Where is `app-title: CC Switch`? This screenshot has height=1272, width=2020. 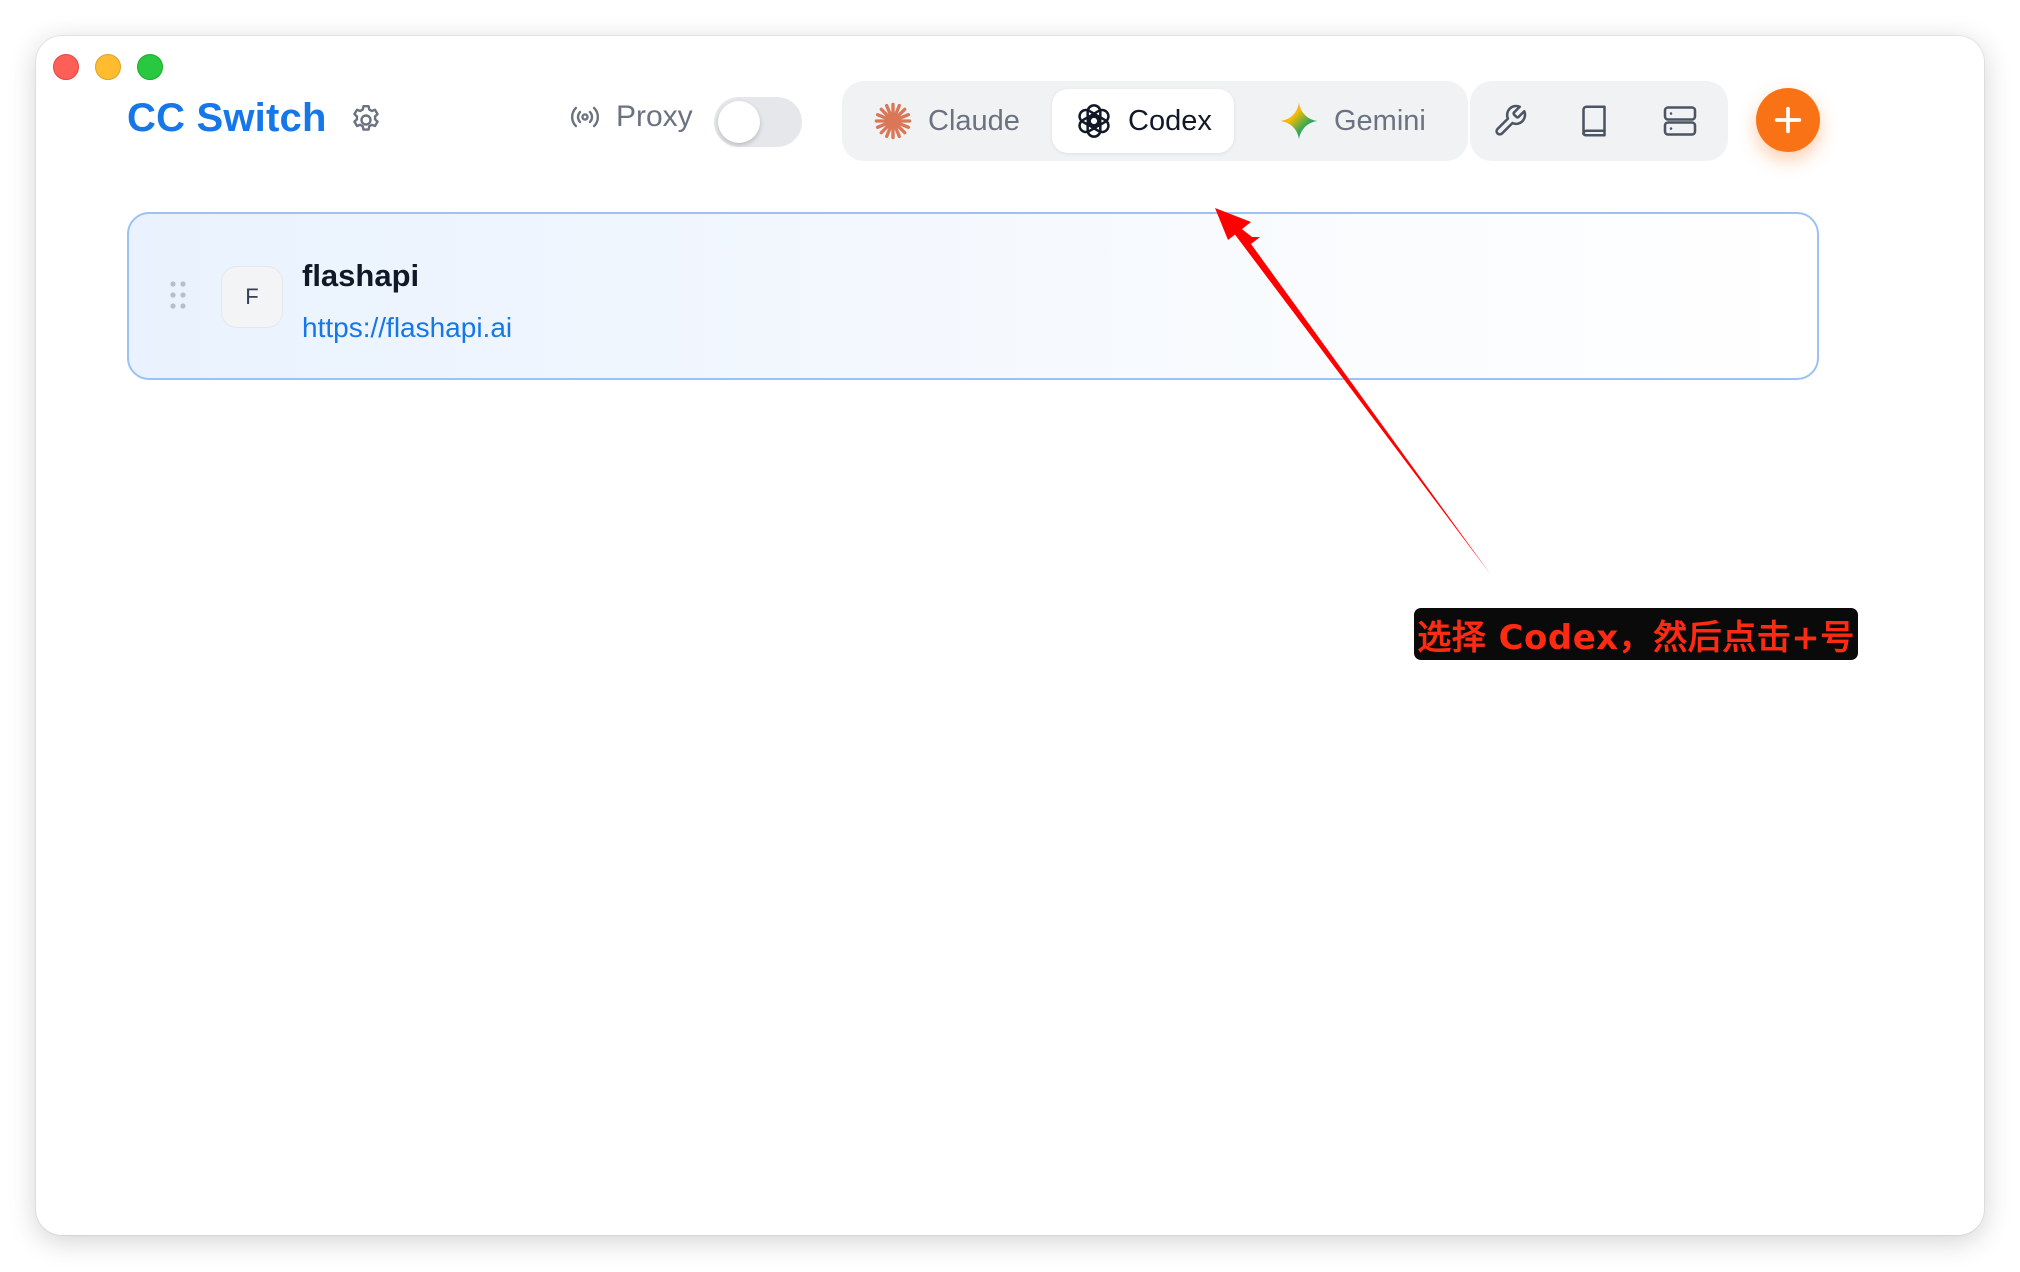
app-title: CC Switch is located at coordinates (227, 118).